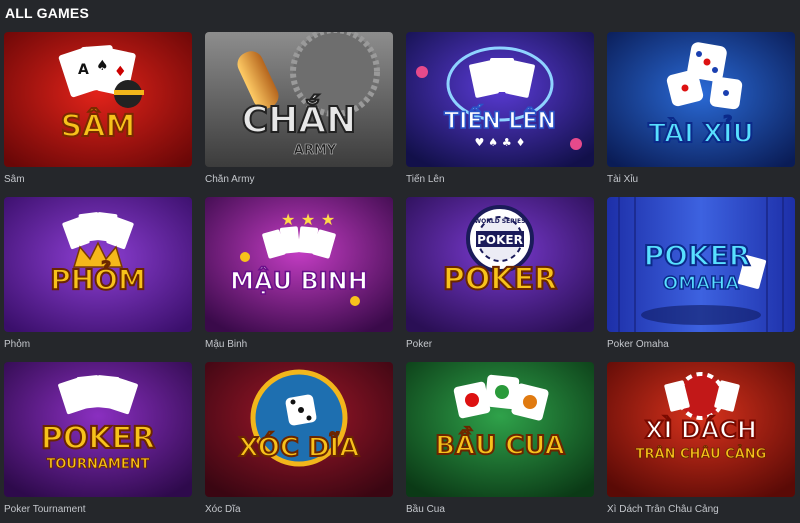 Image resolution: width=800 pixels, height=523 pixels. I want to click on game-logo: XÌ DÁCH TRÂN CHÂU CẢNG, so click(701, 438).